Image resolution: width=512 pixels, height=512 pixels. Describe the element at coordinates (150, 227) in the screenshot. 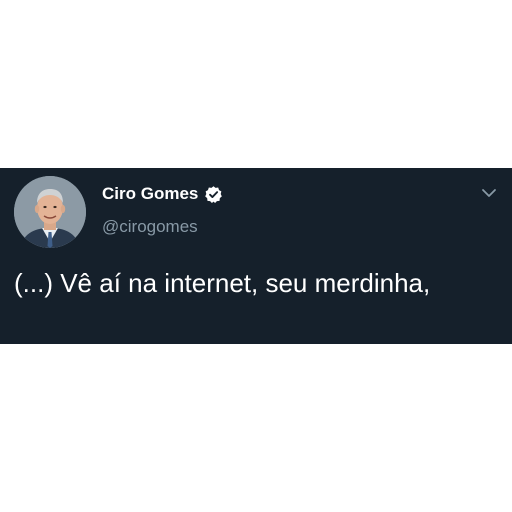

I see `author-handle: @cirogomes` at that location.